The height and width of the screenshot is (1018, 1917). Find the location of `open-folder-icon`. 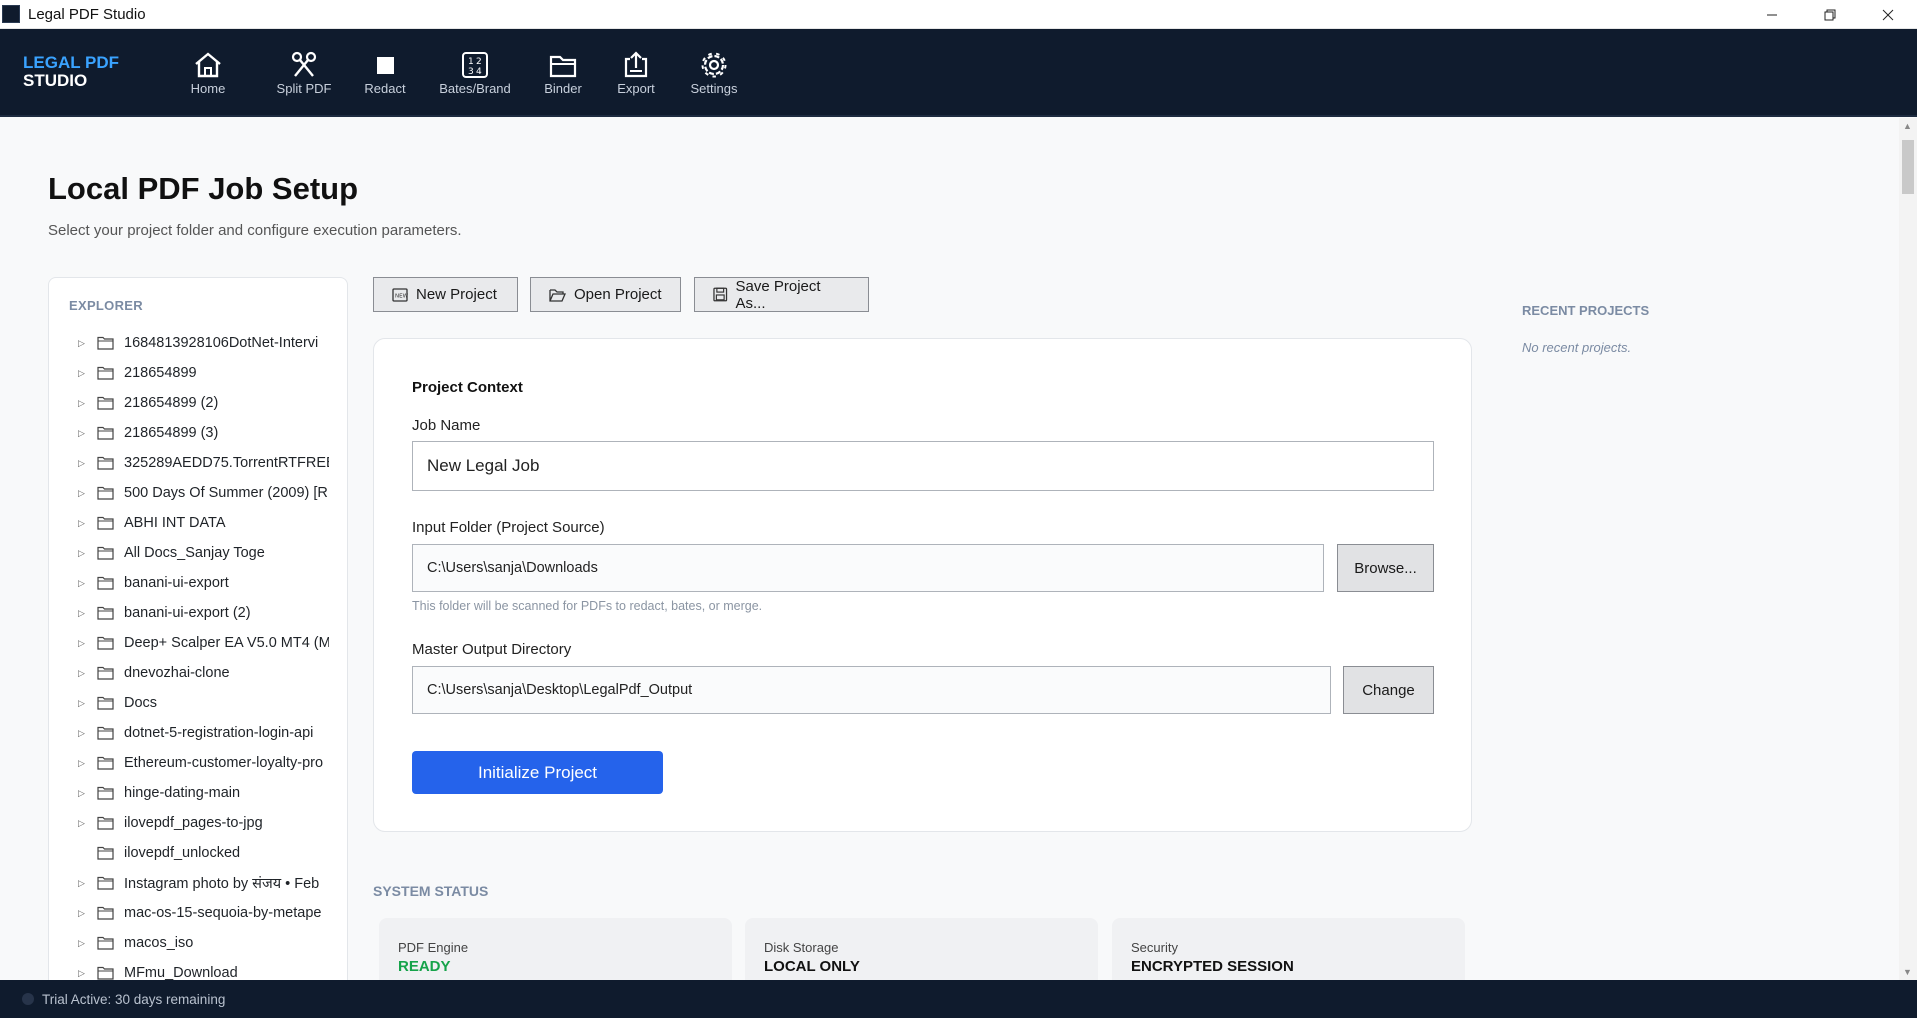

open-folder-icon is located at coordinates (557, 295).